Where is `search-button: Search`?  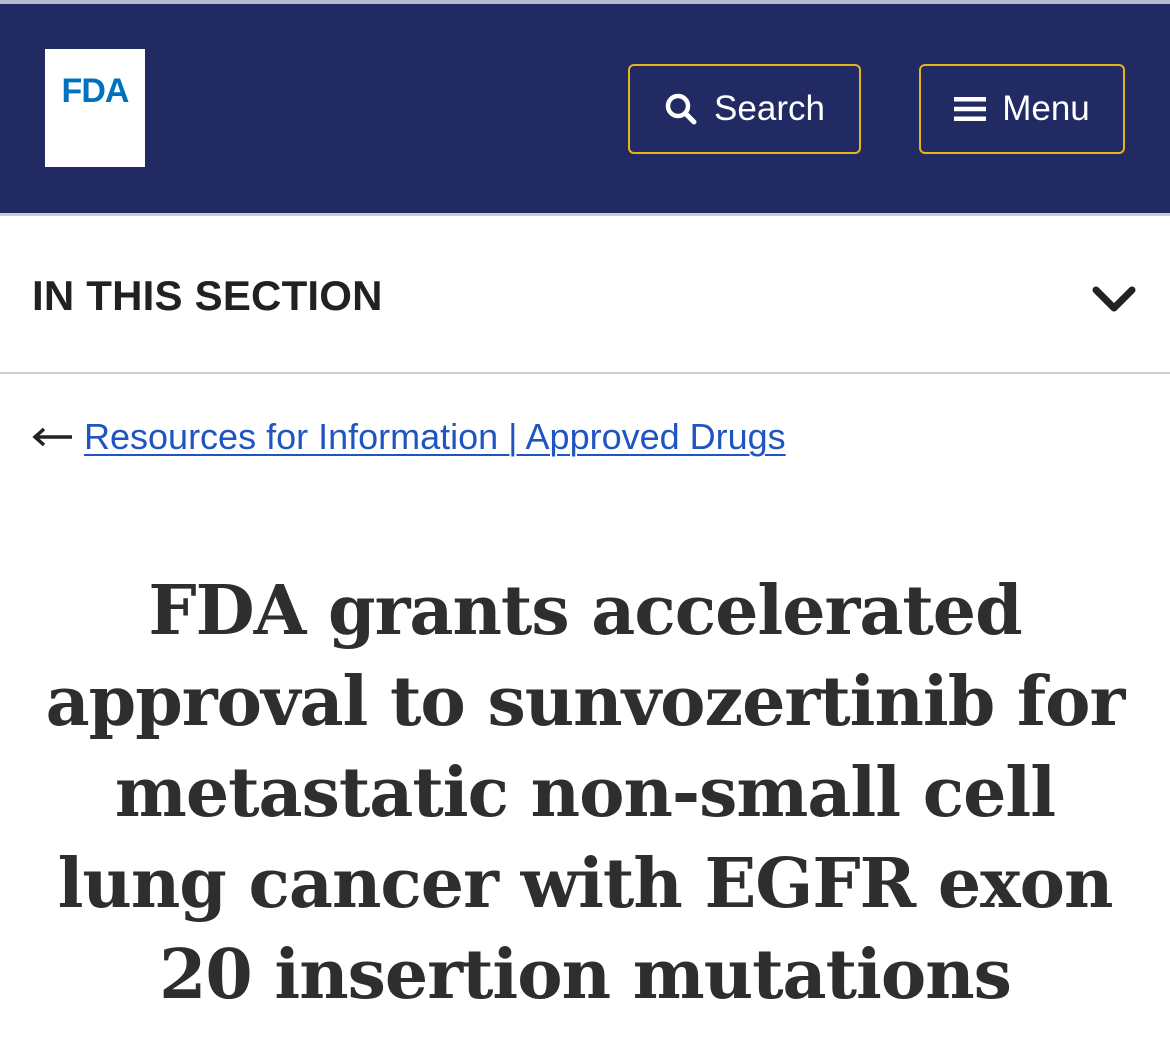 search-button: Search is located at coordinates (744, 109).